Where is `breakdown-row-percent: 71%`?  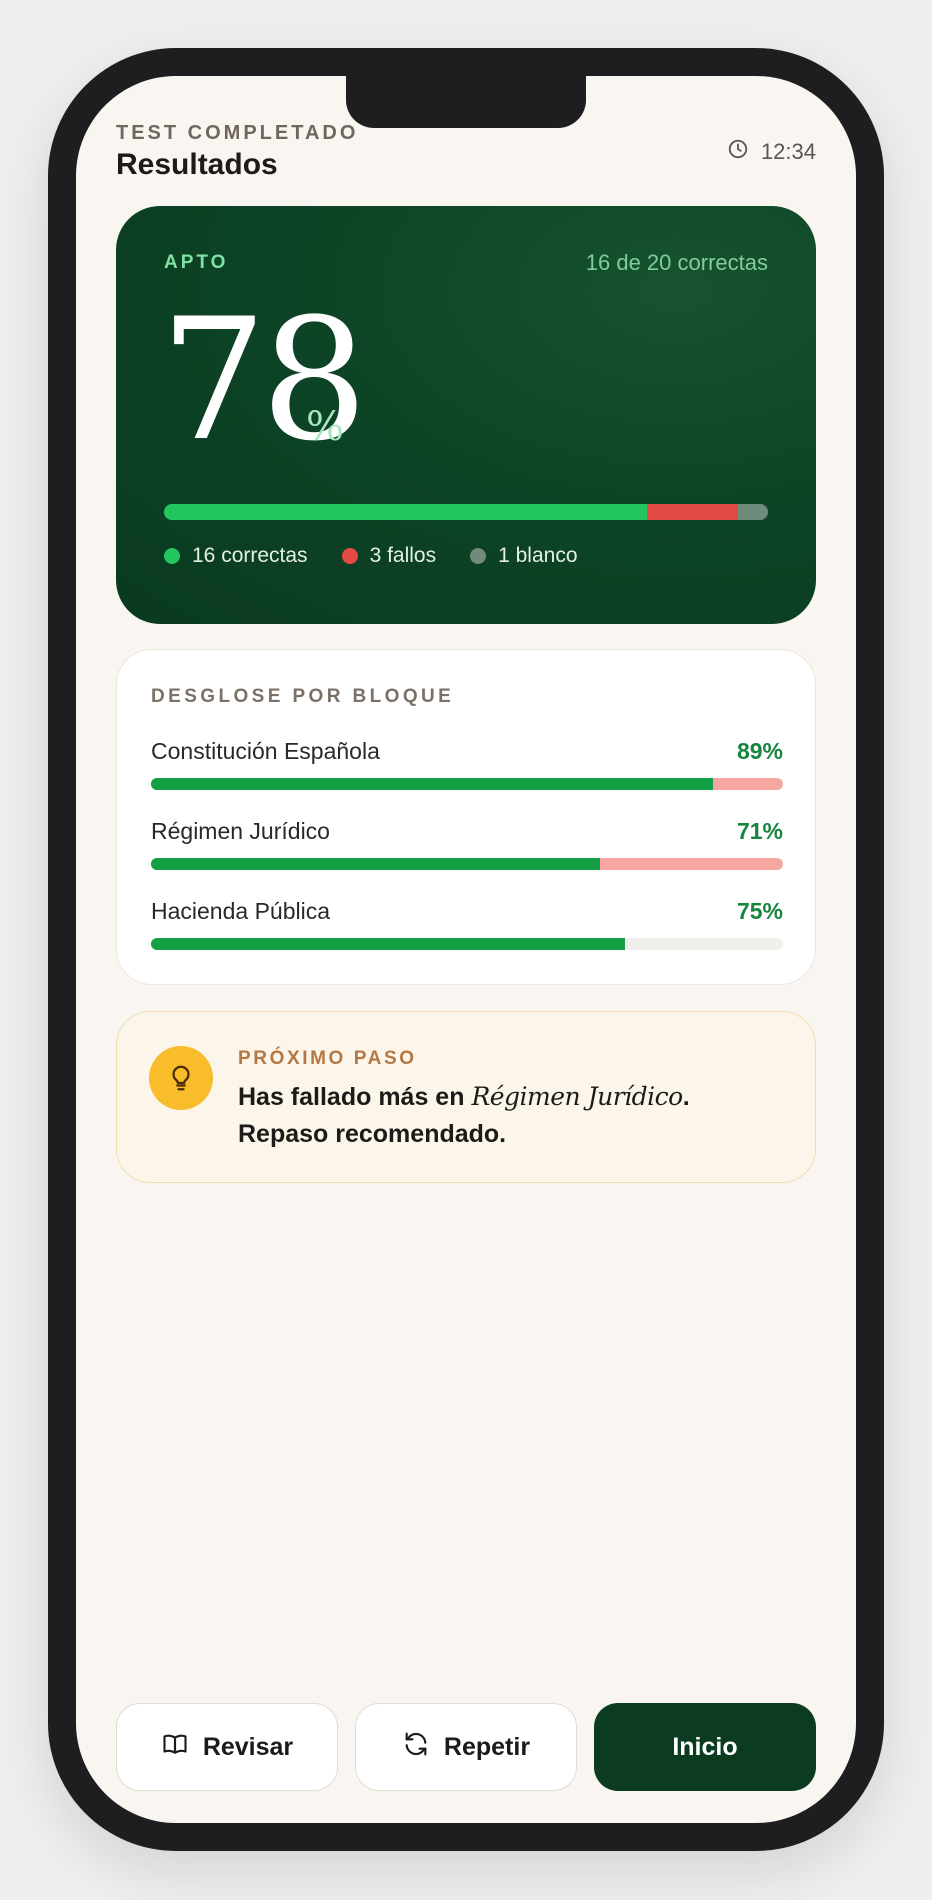
breakdown-row-percent: 71% is located at coordinates (759, 831).